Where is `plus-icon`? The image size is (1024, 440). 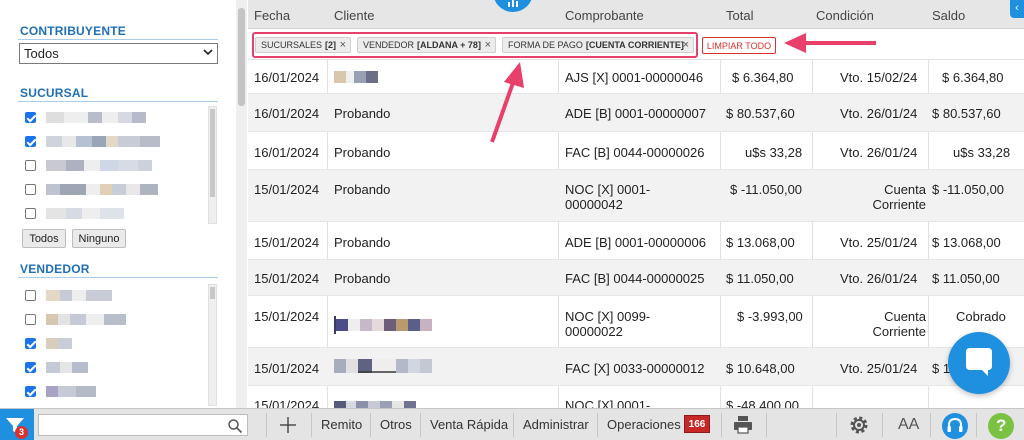 plus-icon is located at coordinates (288, 425).